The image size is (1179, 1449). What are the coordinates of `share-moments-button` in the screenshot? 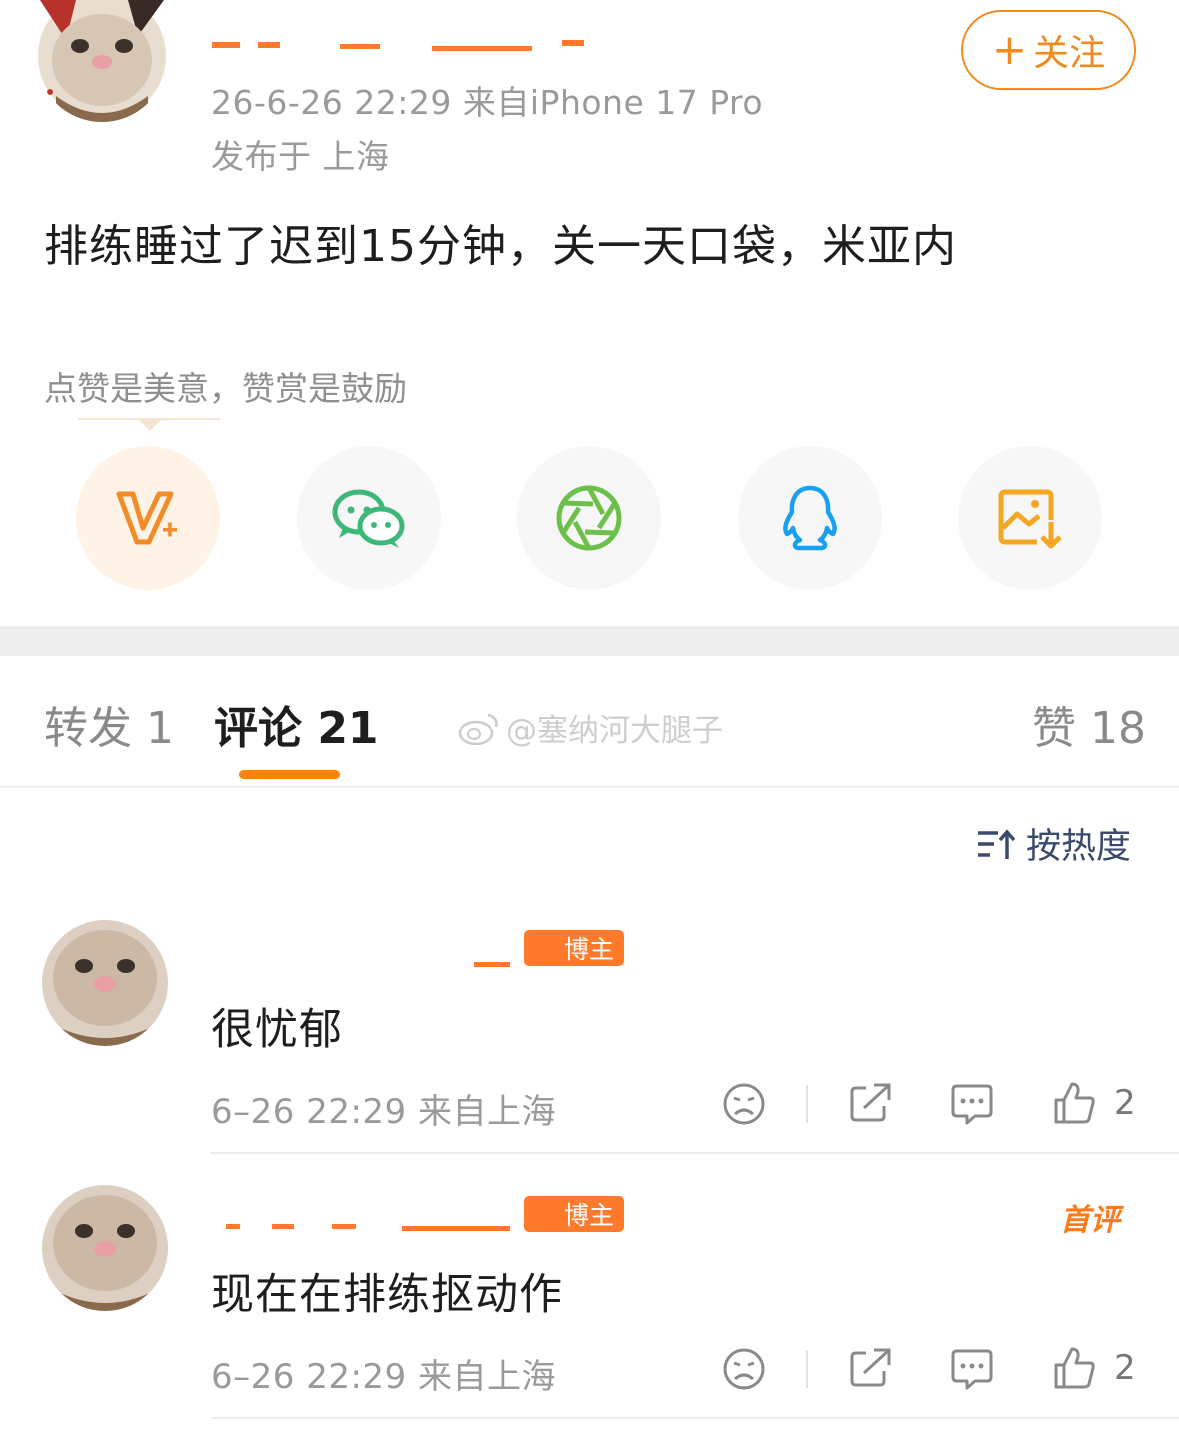 It's located at (589, 518).